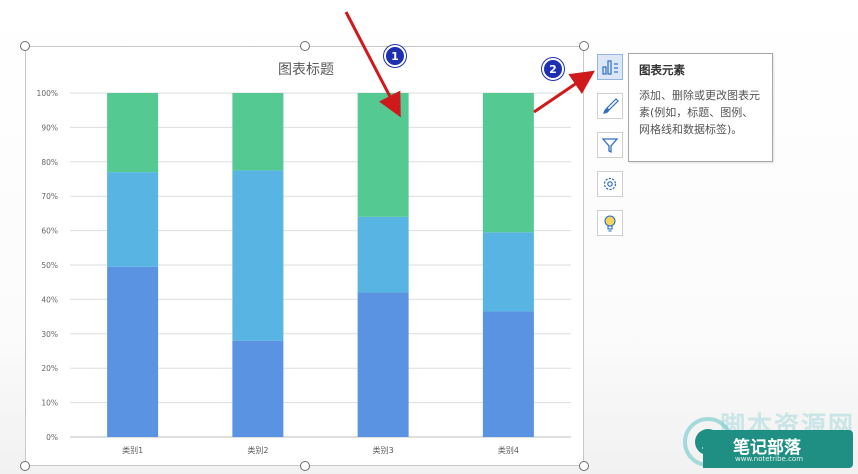 The image size is (858, 474). What do you see at coordinates (469, 64) in the screenshot?
I see `annotation-arrows` at bounding box center [469, 64].